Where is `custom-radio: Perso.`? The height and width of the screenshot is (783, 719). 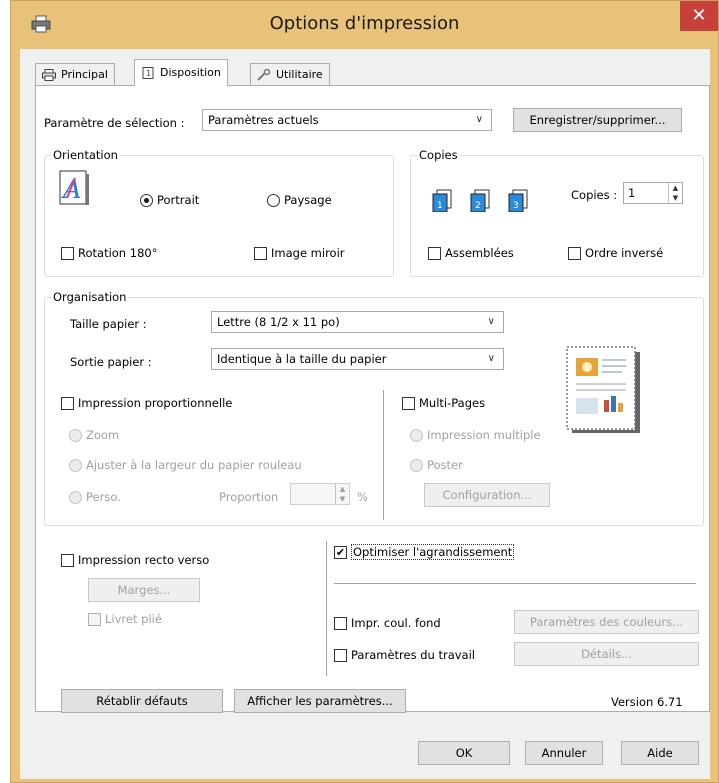 custom-radio: Perso. is located at coordinates (95, 497).